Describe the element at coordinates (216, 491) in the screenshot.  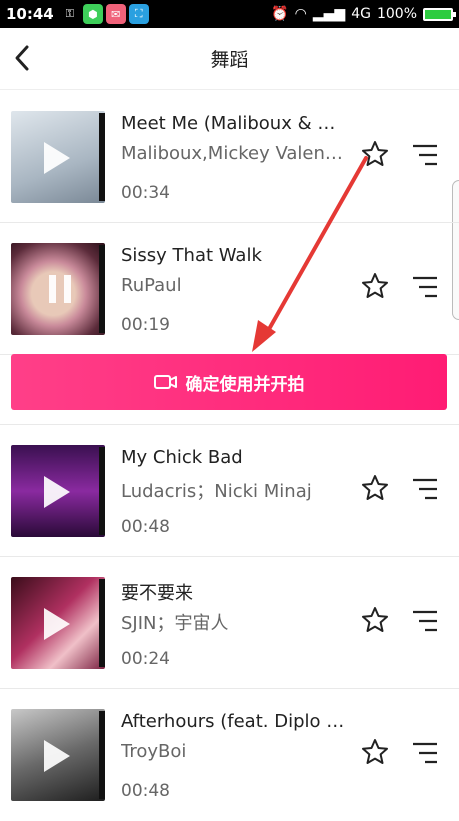
I see `song-artist: Ludacris；Nicki Minaj` at that location.